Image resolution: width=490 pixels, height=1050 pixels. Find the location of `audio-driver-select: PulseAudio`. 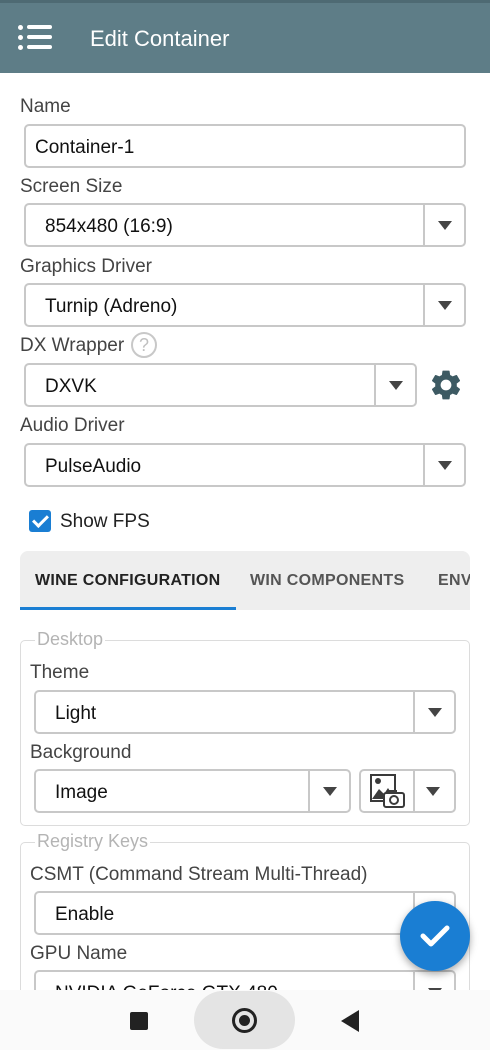

audio-driver-select: PulseAudio is located at coordinates (245, 465).